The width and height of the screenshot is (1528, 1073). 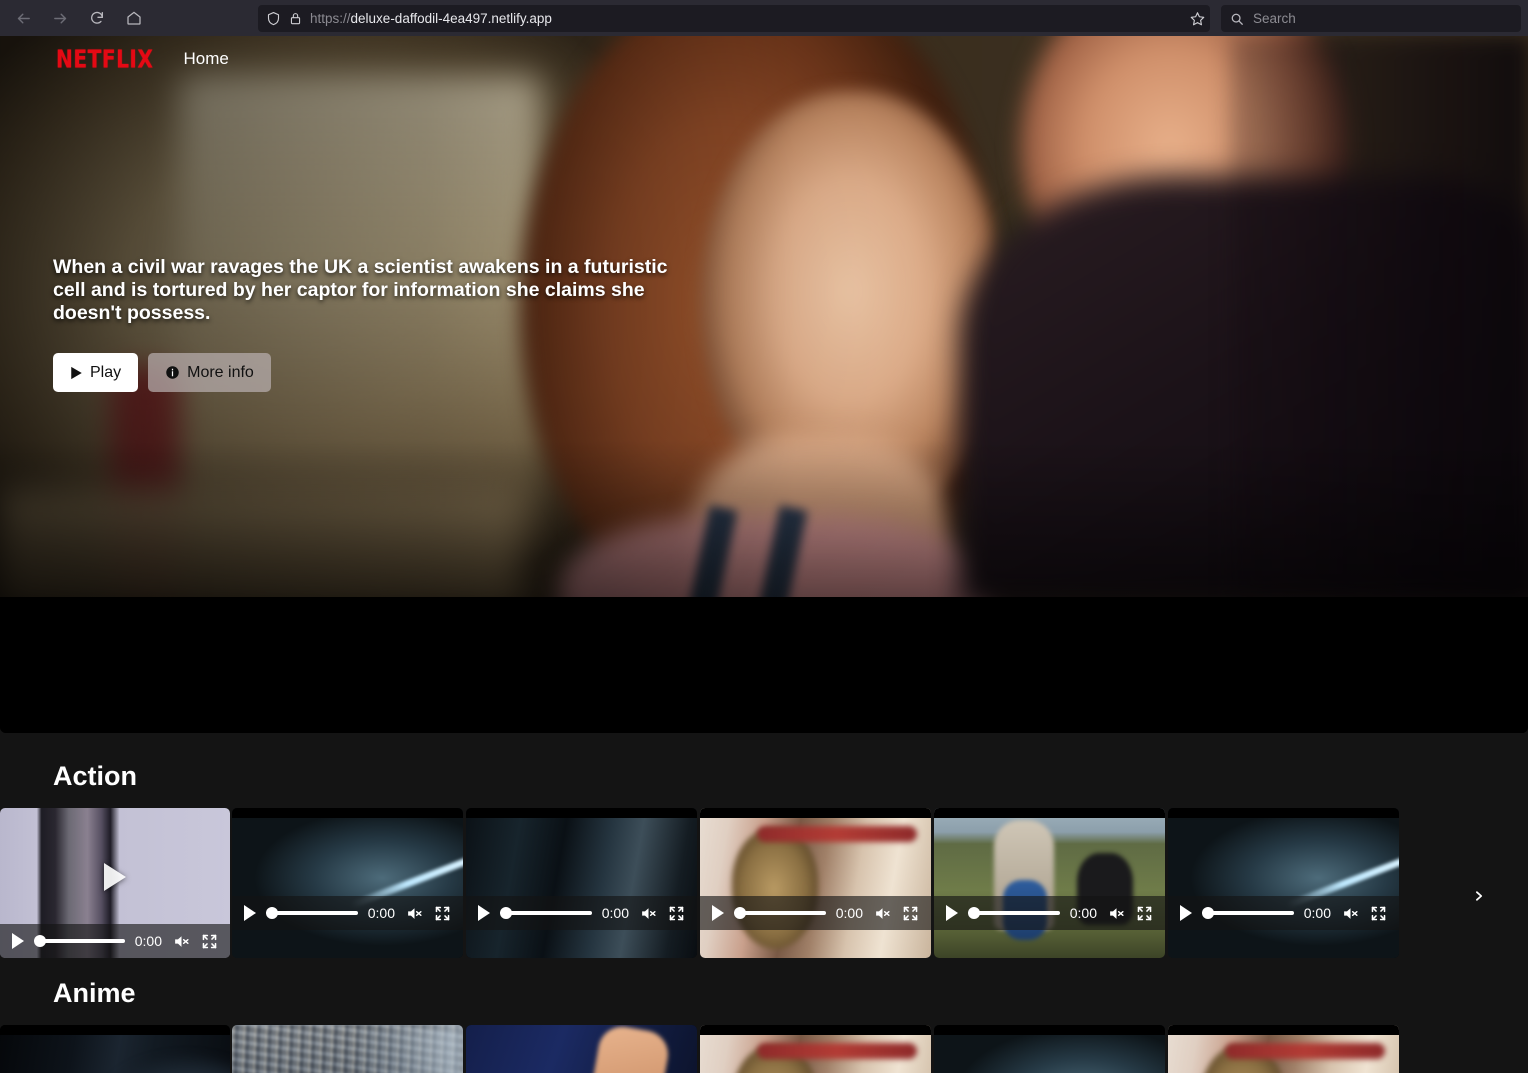 I want to click on back-button, so click(x=23, y=18).